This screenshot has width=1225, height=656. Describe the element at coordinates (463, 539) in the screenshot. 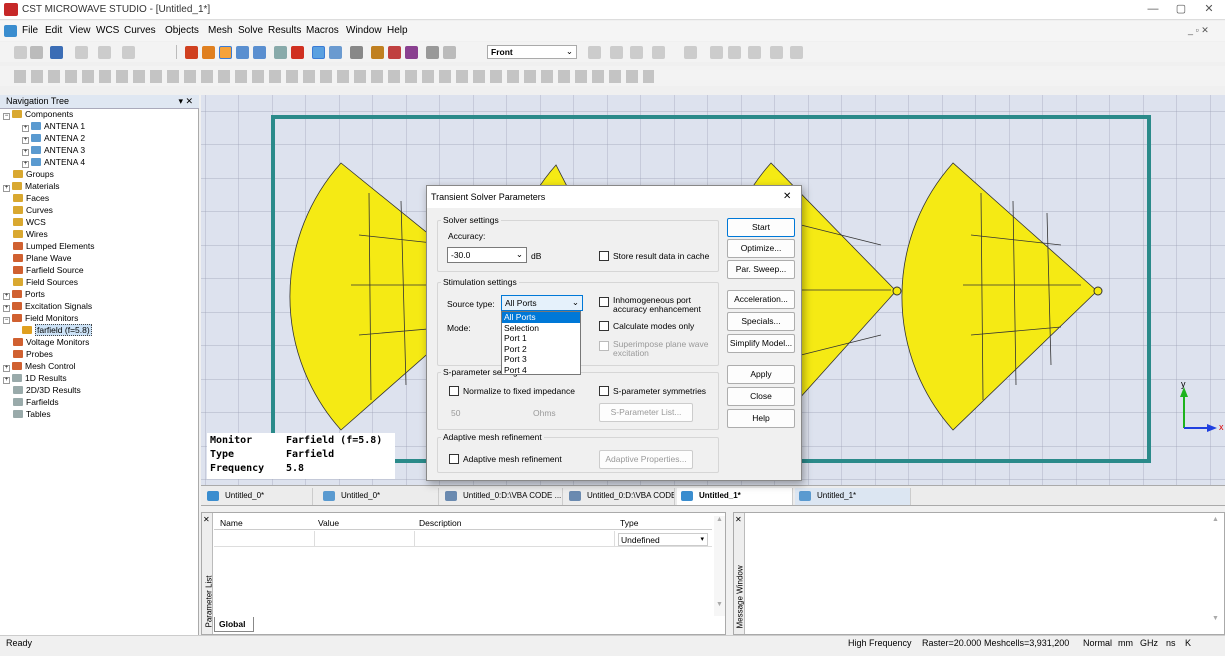

I see `table-row: Undefined ▾` at that location.